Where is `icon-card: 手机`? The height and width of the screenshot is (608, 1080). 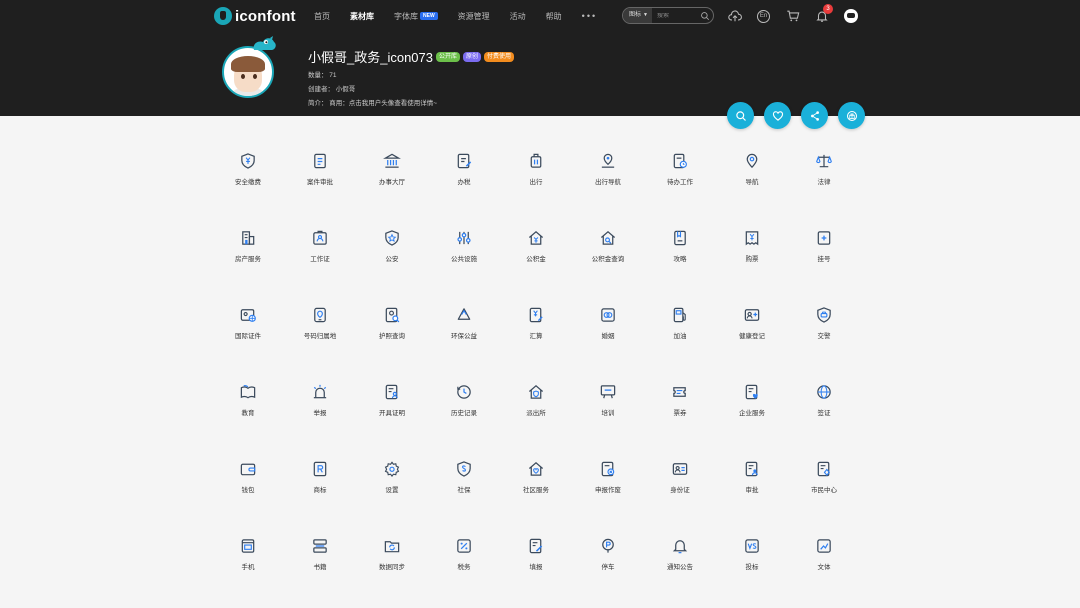
icon-card: 手机 is located at coordinates (248, 553).